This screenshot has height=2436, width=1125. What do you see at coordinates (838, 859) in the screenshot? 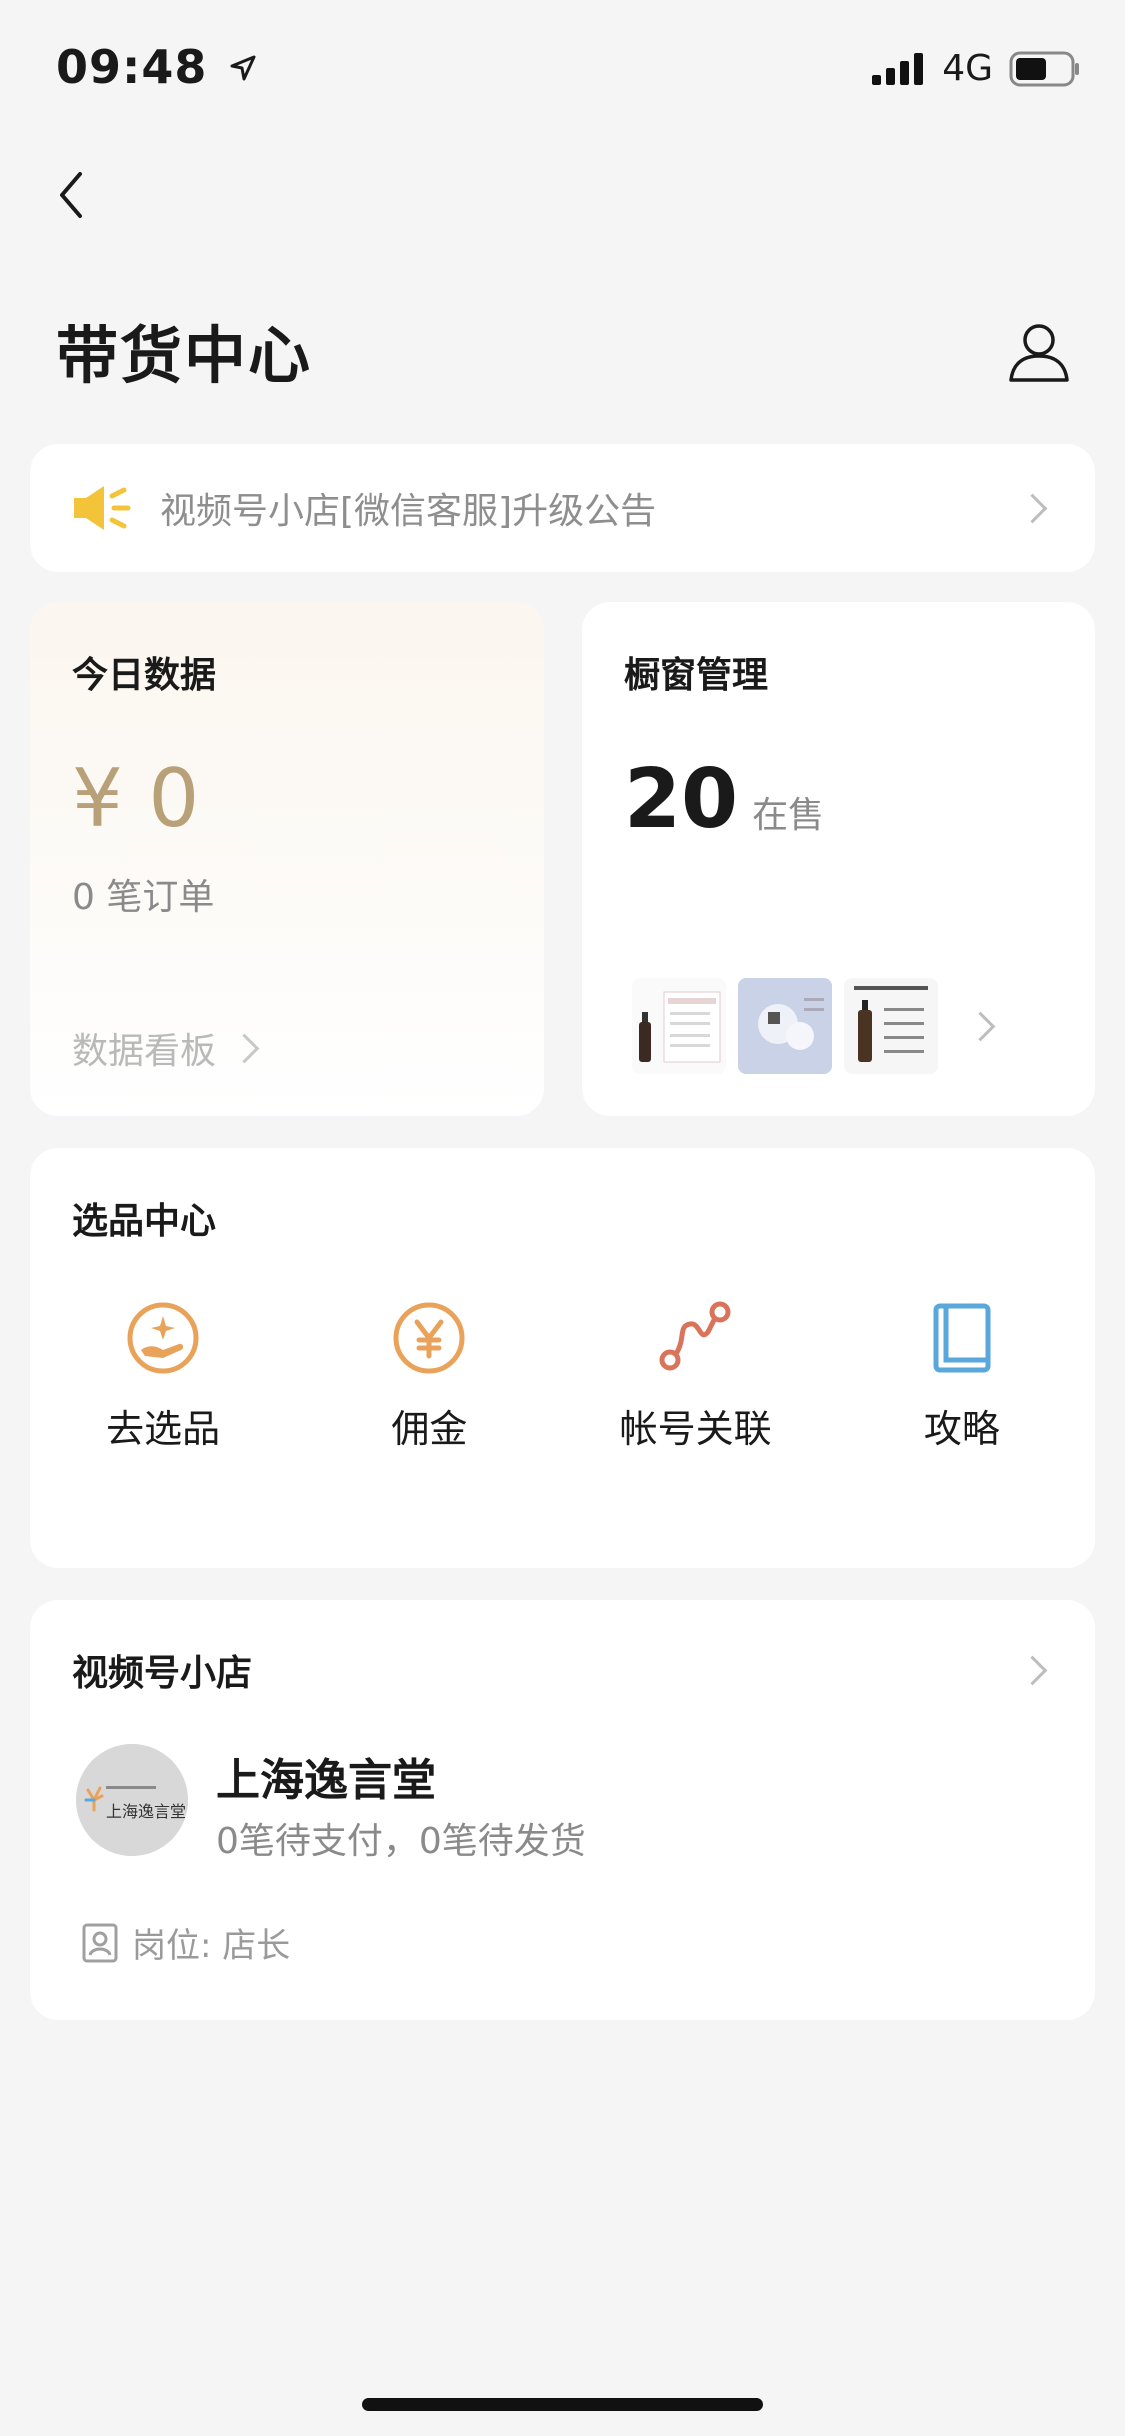
I see `showcase-card: 橱窗管理 20 在售` at bounding box center [838, 859].